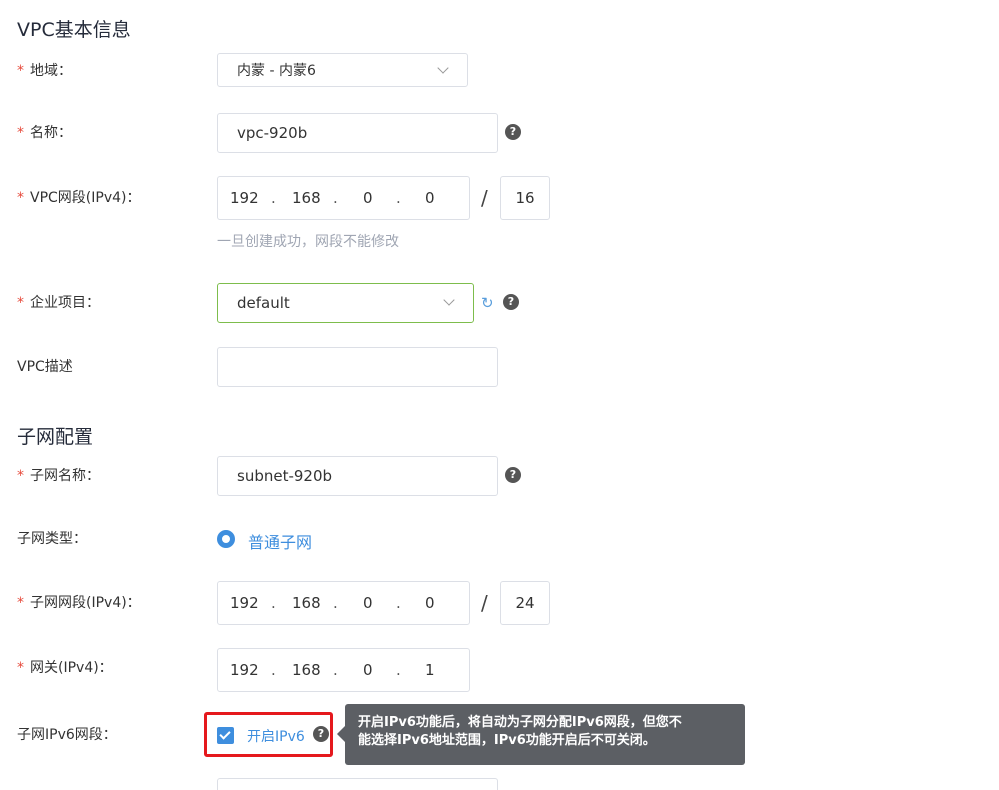  What do you see at coordinates (65, 476) in the screenshot?
I see `subnet-name-label-text: 子网名称：` at bounding box center [65, 476].